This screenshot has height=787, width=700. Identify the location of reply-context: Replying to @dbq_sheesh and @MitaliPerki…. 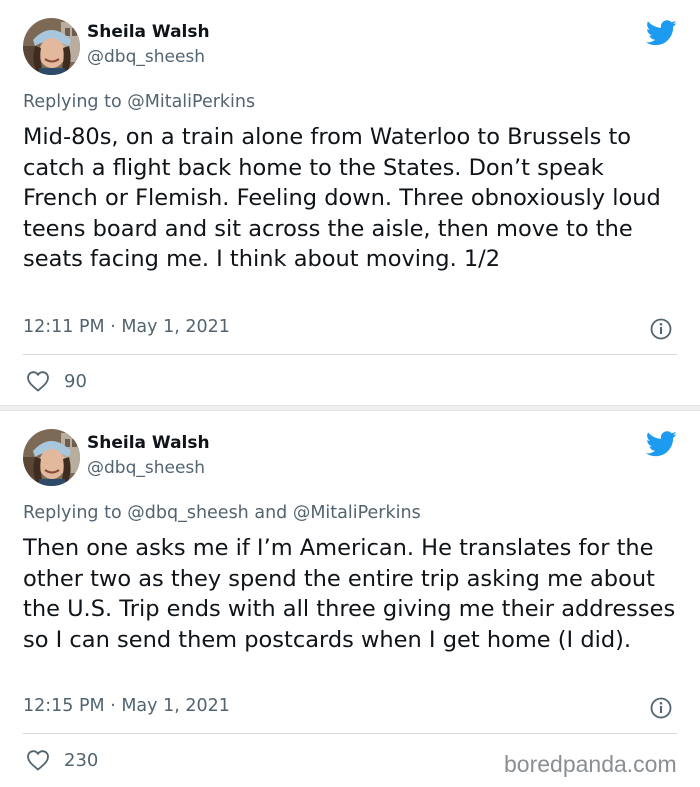
(222, 513).